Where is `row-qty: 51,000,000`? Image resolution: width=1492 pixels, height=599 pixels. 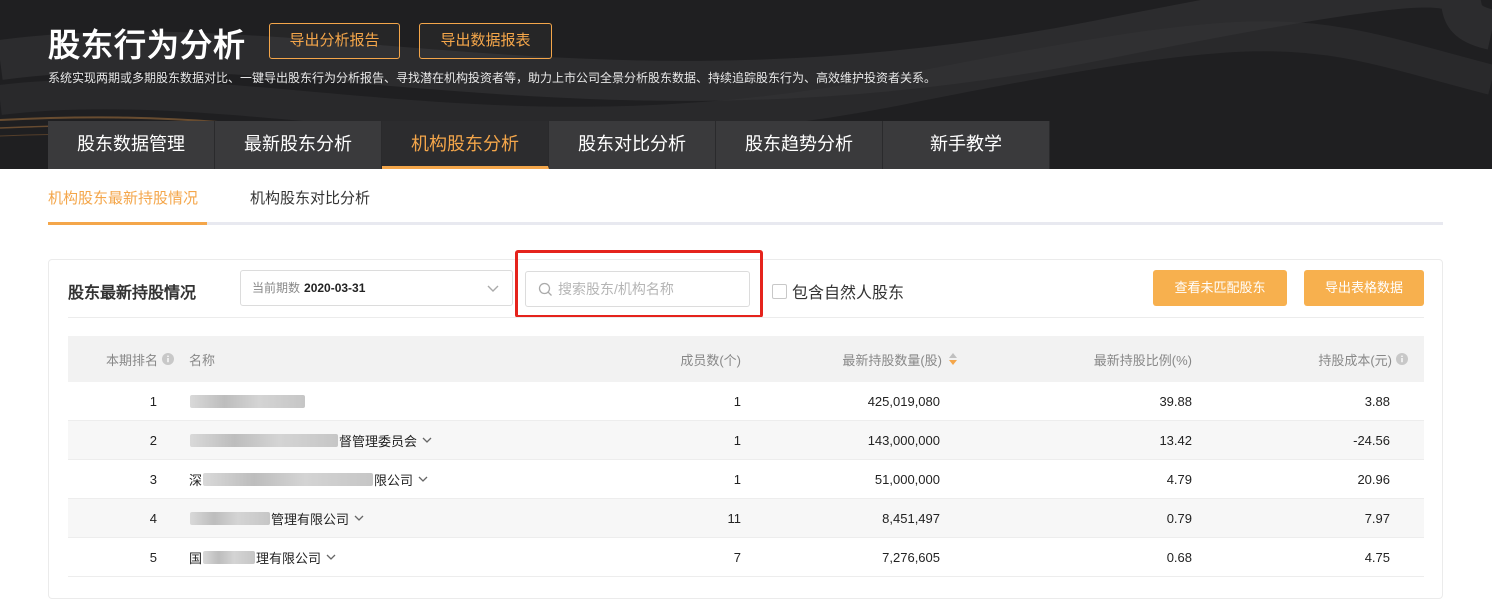 row-qty: 51,000,000 is located at coordinates (907, 479).